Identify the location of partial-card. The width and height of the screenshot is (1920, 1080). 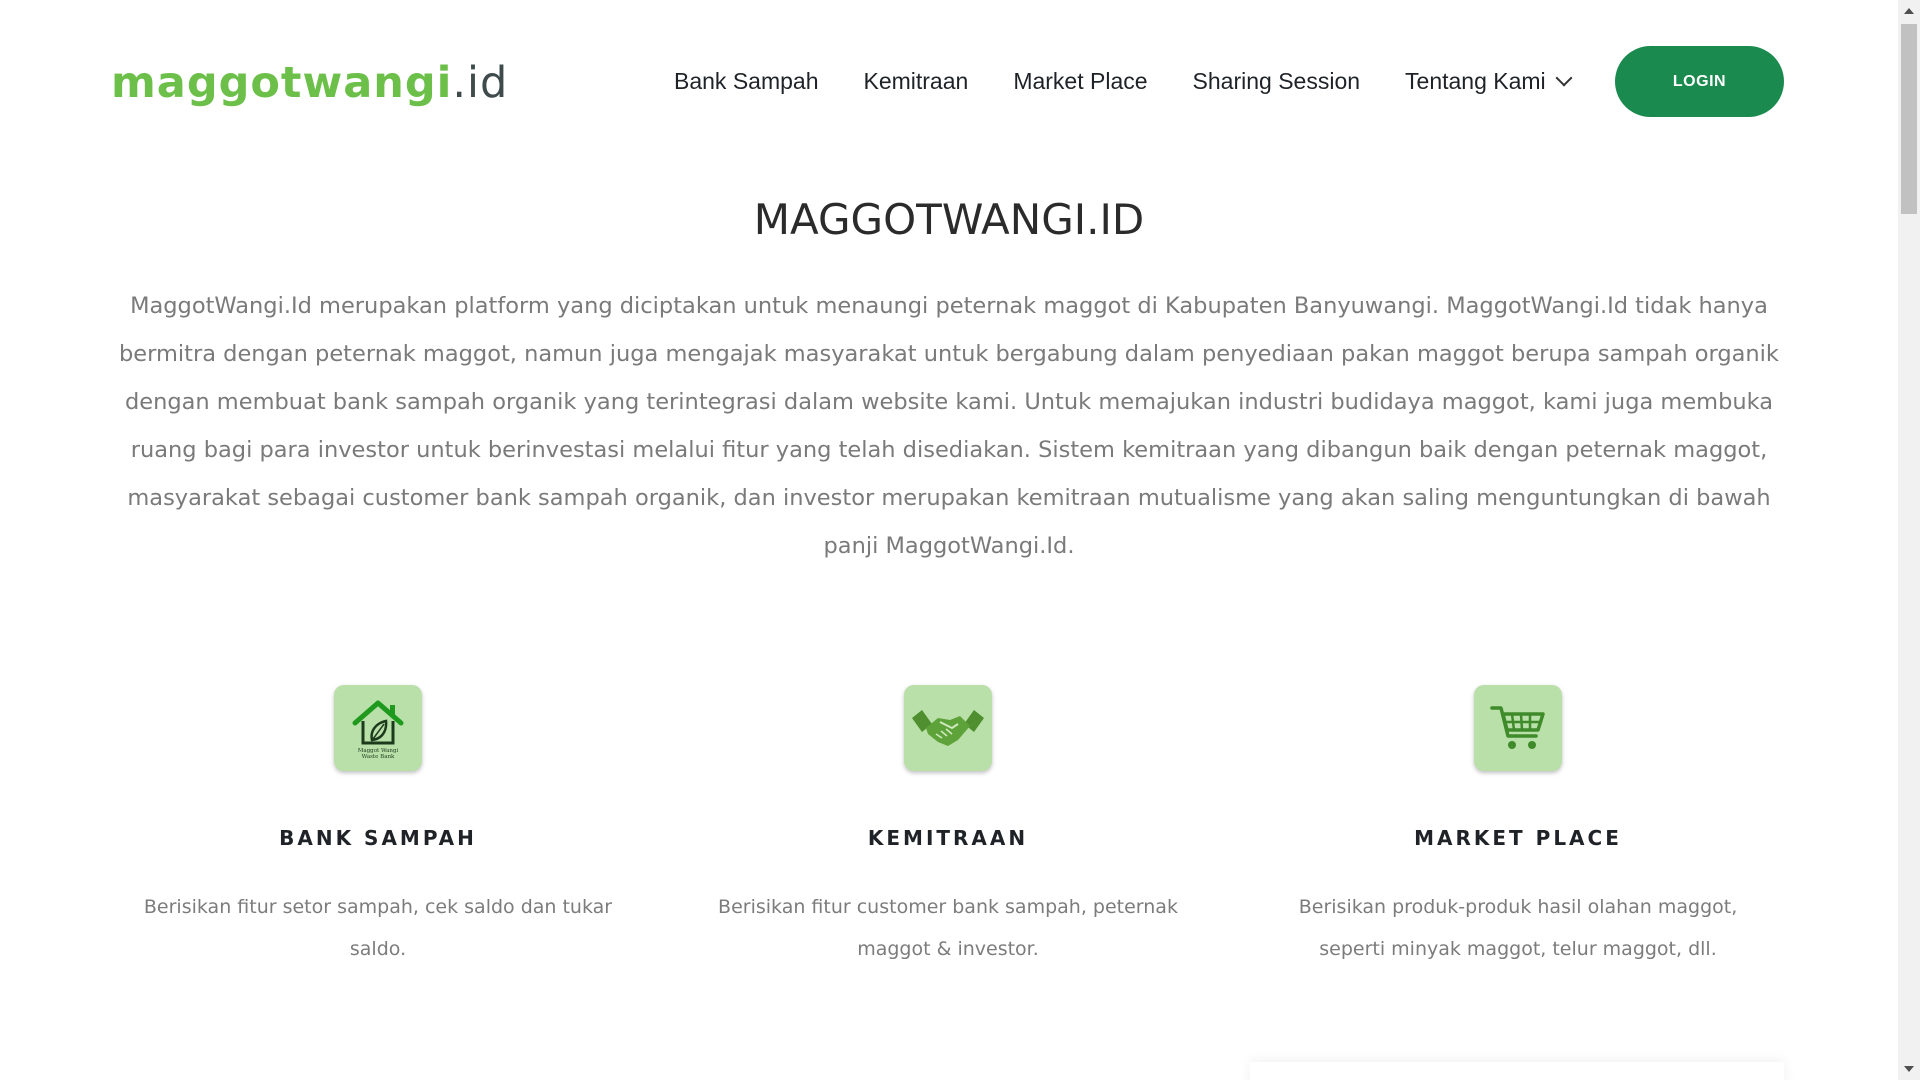
(1517, 1071).